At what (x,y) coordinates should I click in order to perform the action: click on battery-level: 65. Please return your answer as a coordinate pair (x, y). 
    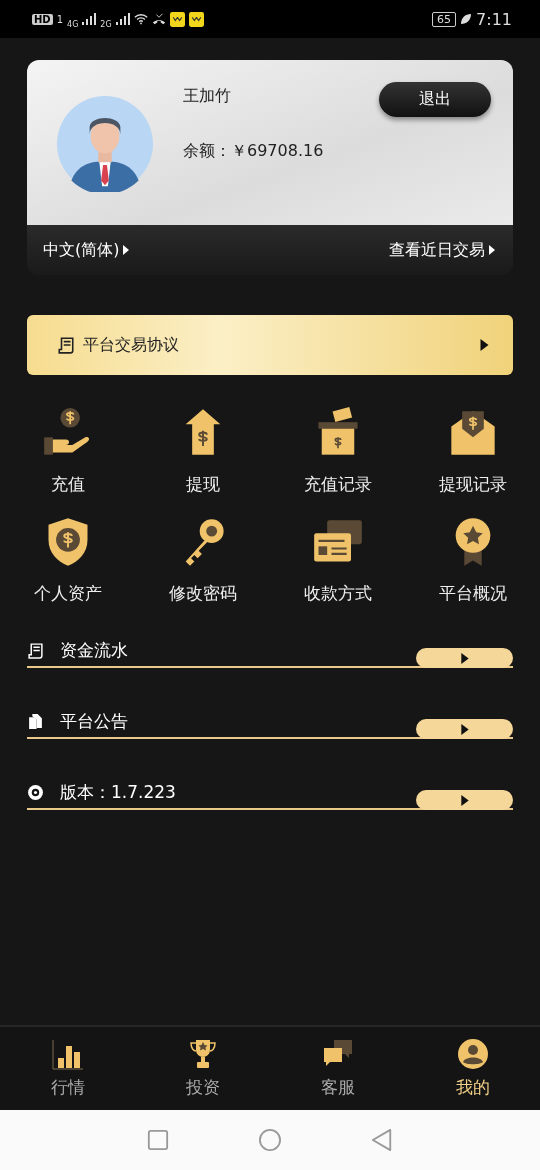
    Looking at the image, I should click on (444, 19).